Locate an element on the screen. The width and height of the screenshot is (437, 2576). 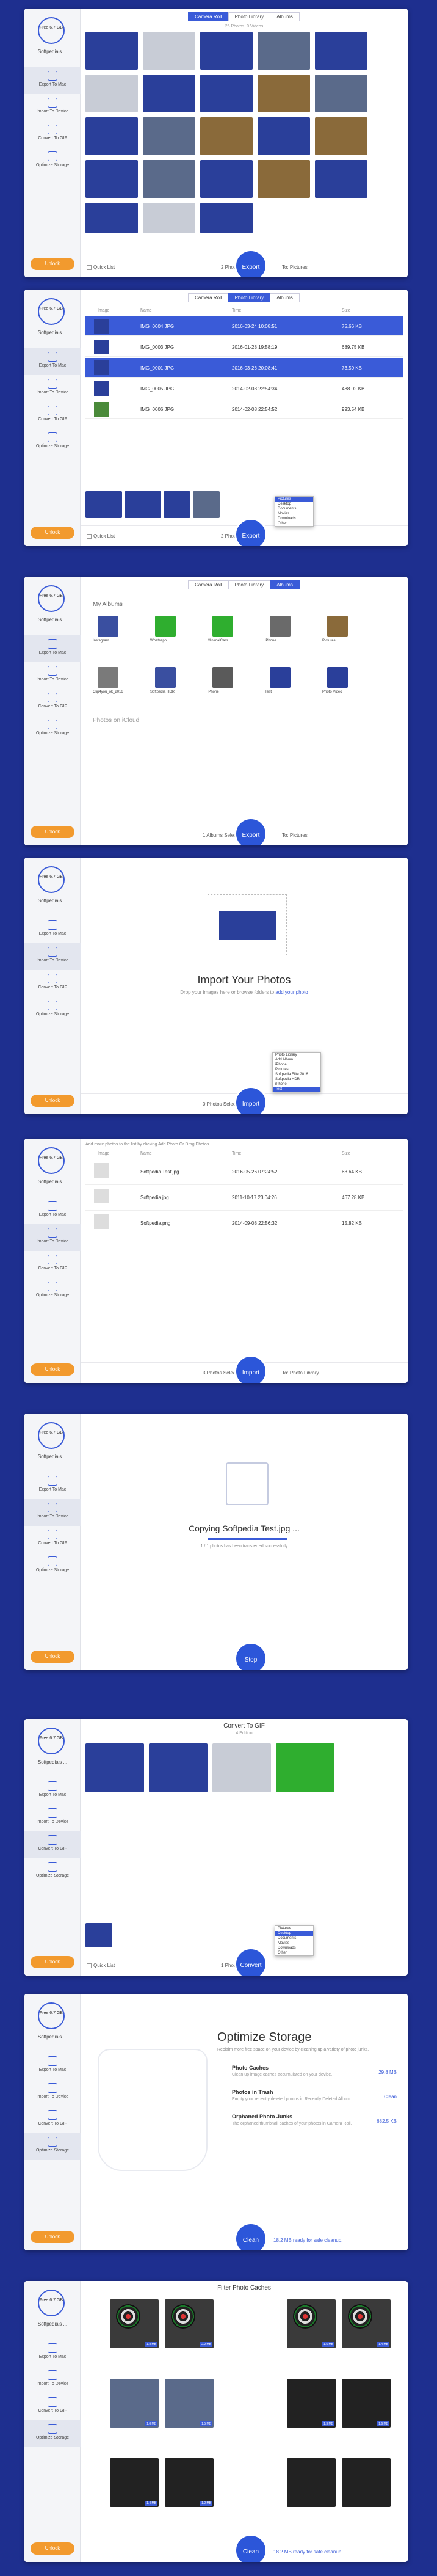
stop-button: Stop is located at coordinates (250, 1656).